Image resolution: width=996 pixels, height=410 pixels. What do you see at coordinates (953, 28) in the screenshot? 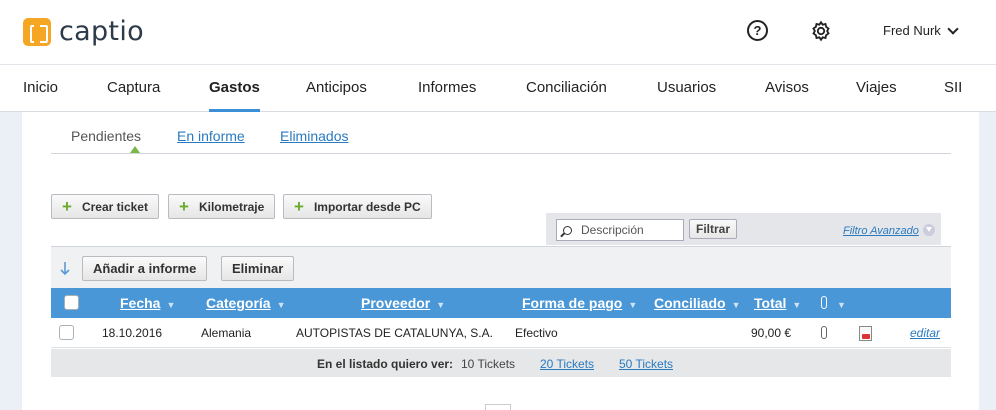
I see `chevron-down-icon` at bounding box center [953, 28].